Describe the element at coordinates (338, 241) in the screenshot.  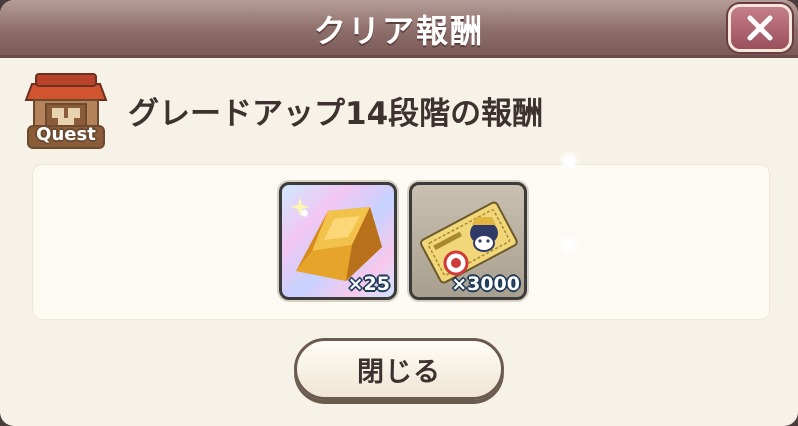
I see `reward-item-gold: ×25` at that location.